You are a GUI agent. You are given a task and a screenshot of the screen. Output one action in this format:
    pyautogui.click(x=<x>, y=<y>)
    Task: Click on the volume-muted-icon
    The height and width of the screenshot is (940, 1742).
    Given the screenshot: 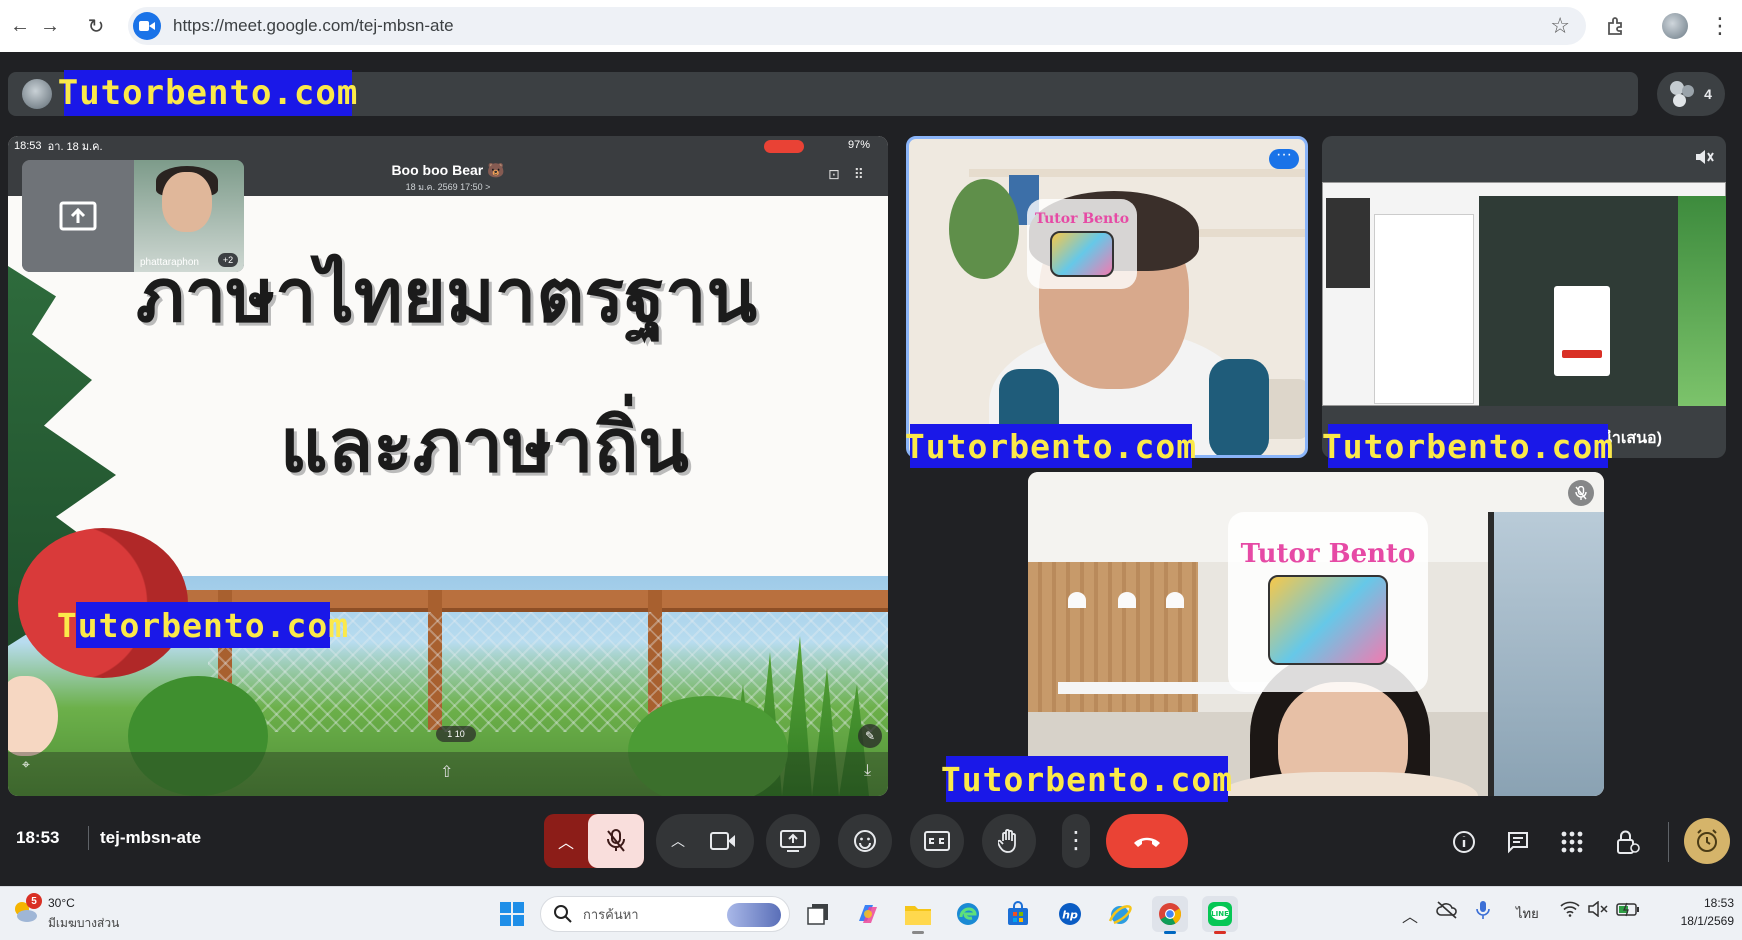 What is the action you would take?
    pyautogui.click(x=1598, y=910)
    